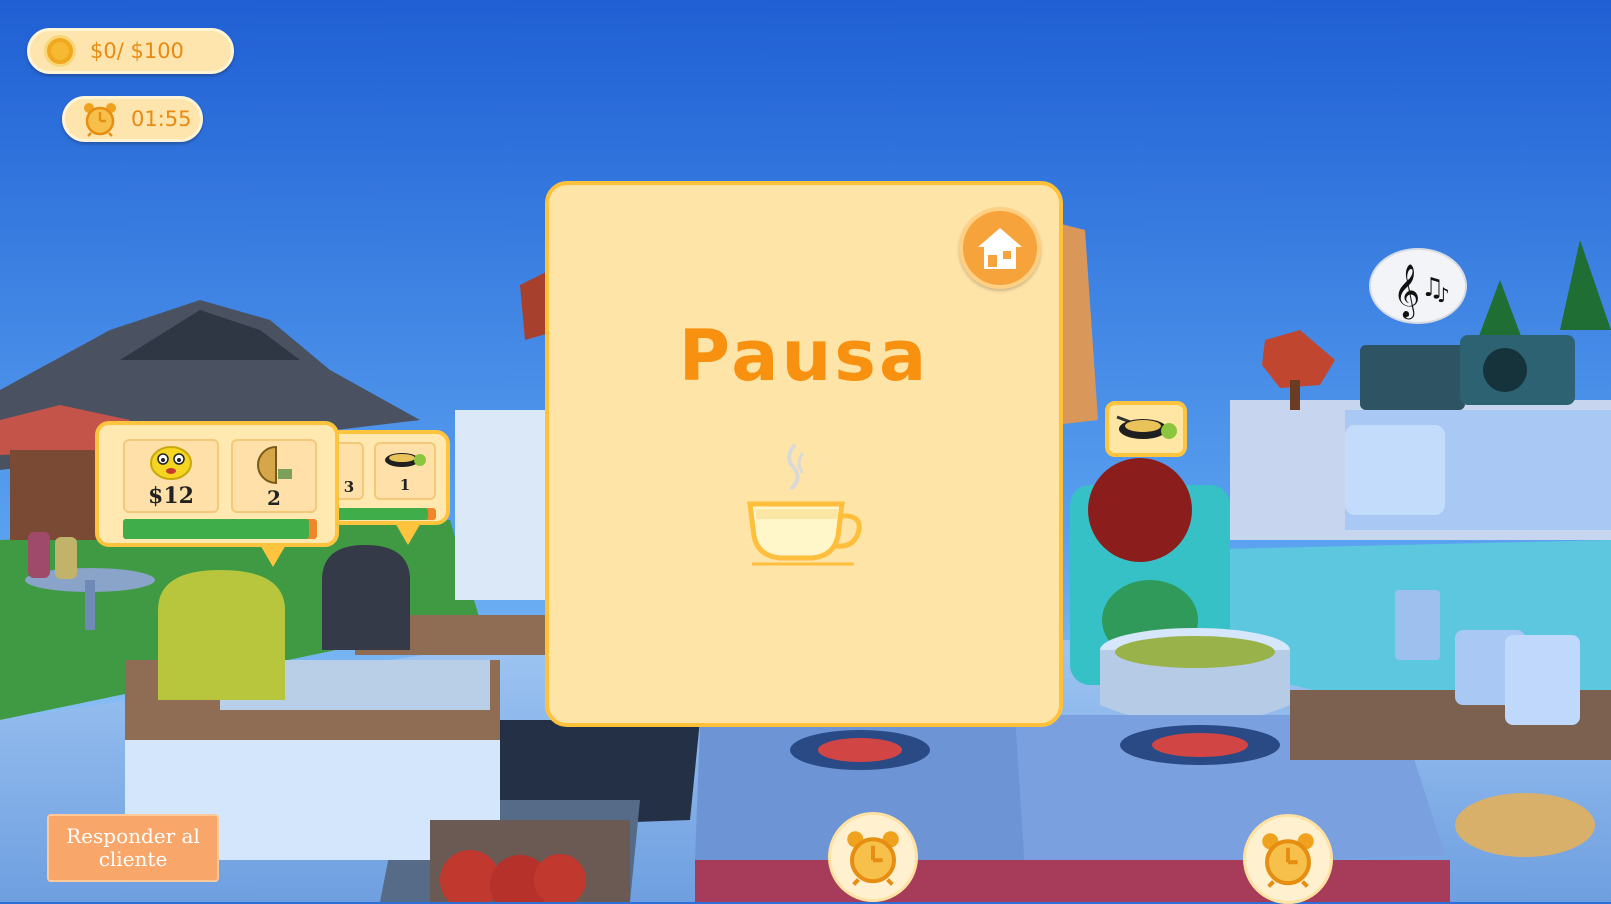 This screenshot has width=1611, height=904. Describe the element at coordinates (274, 498) in the screenshot. I see `order-item-count: 2` at that location.